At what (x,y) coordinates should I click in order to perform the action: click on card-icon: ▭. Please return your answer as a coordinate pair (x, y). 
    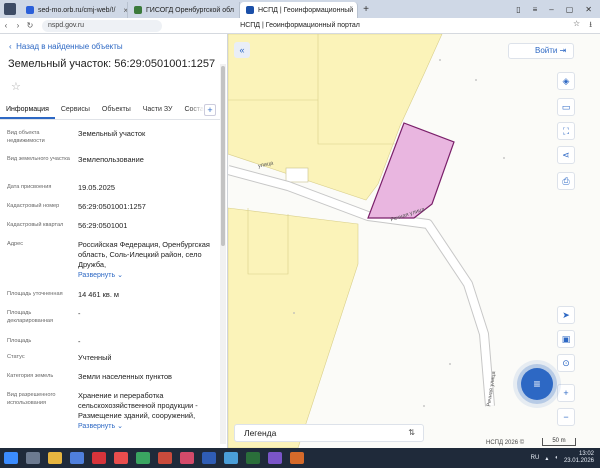
    Looking at the image, I should click on (566, 107).